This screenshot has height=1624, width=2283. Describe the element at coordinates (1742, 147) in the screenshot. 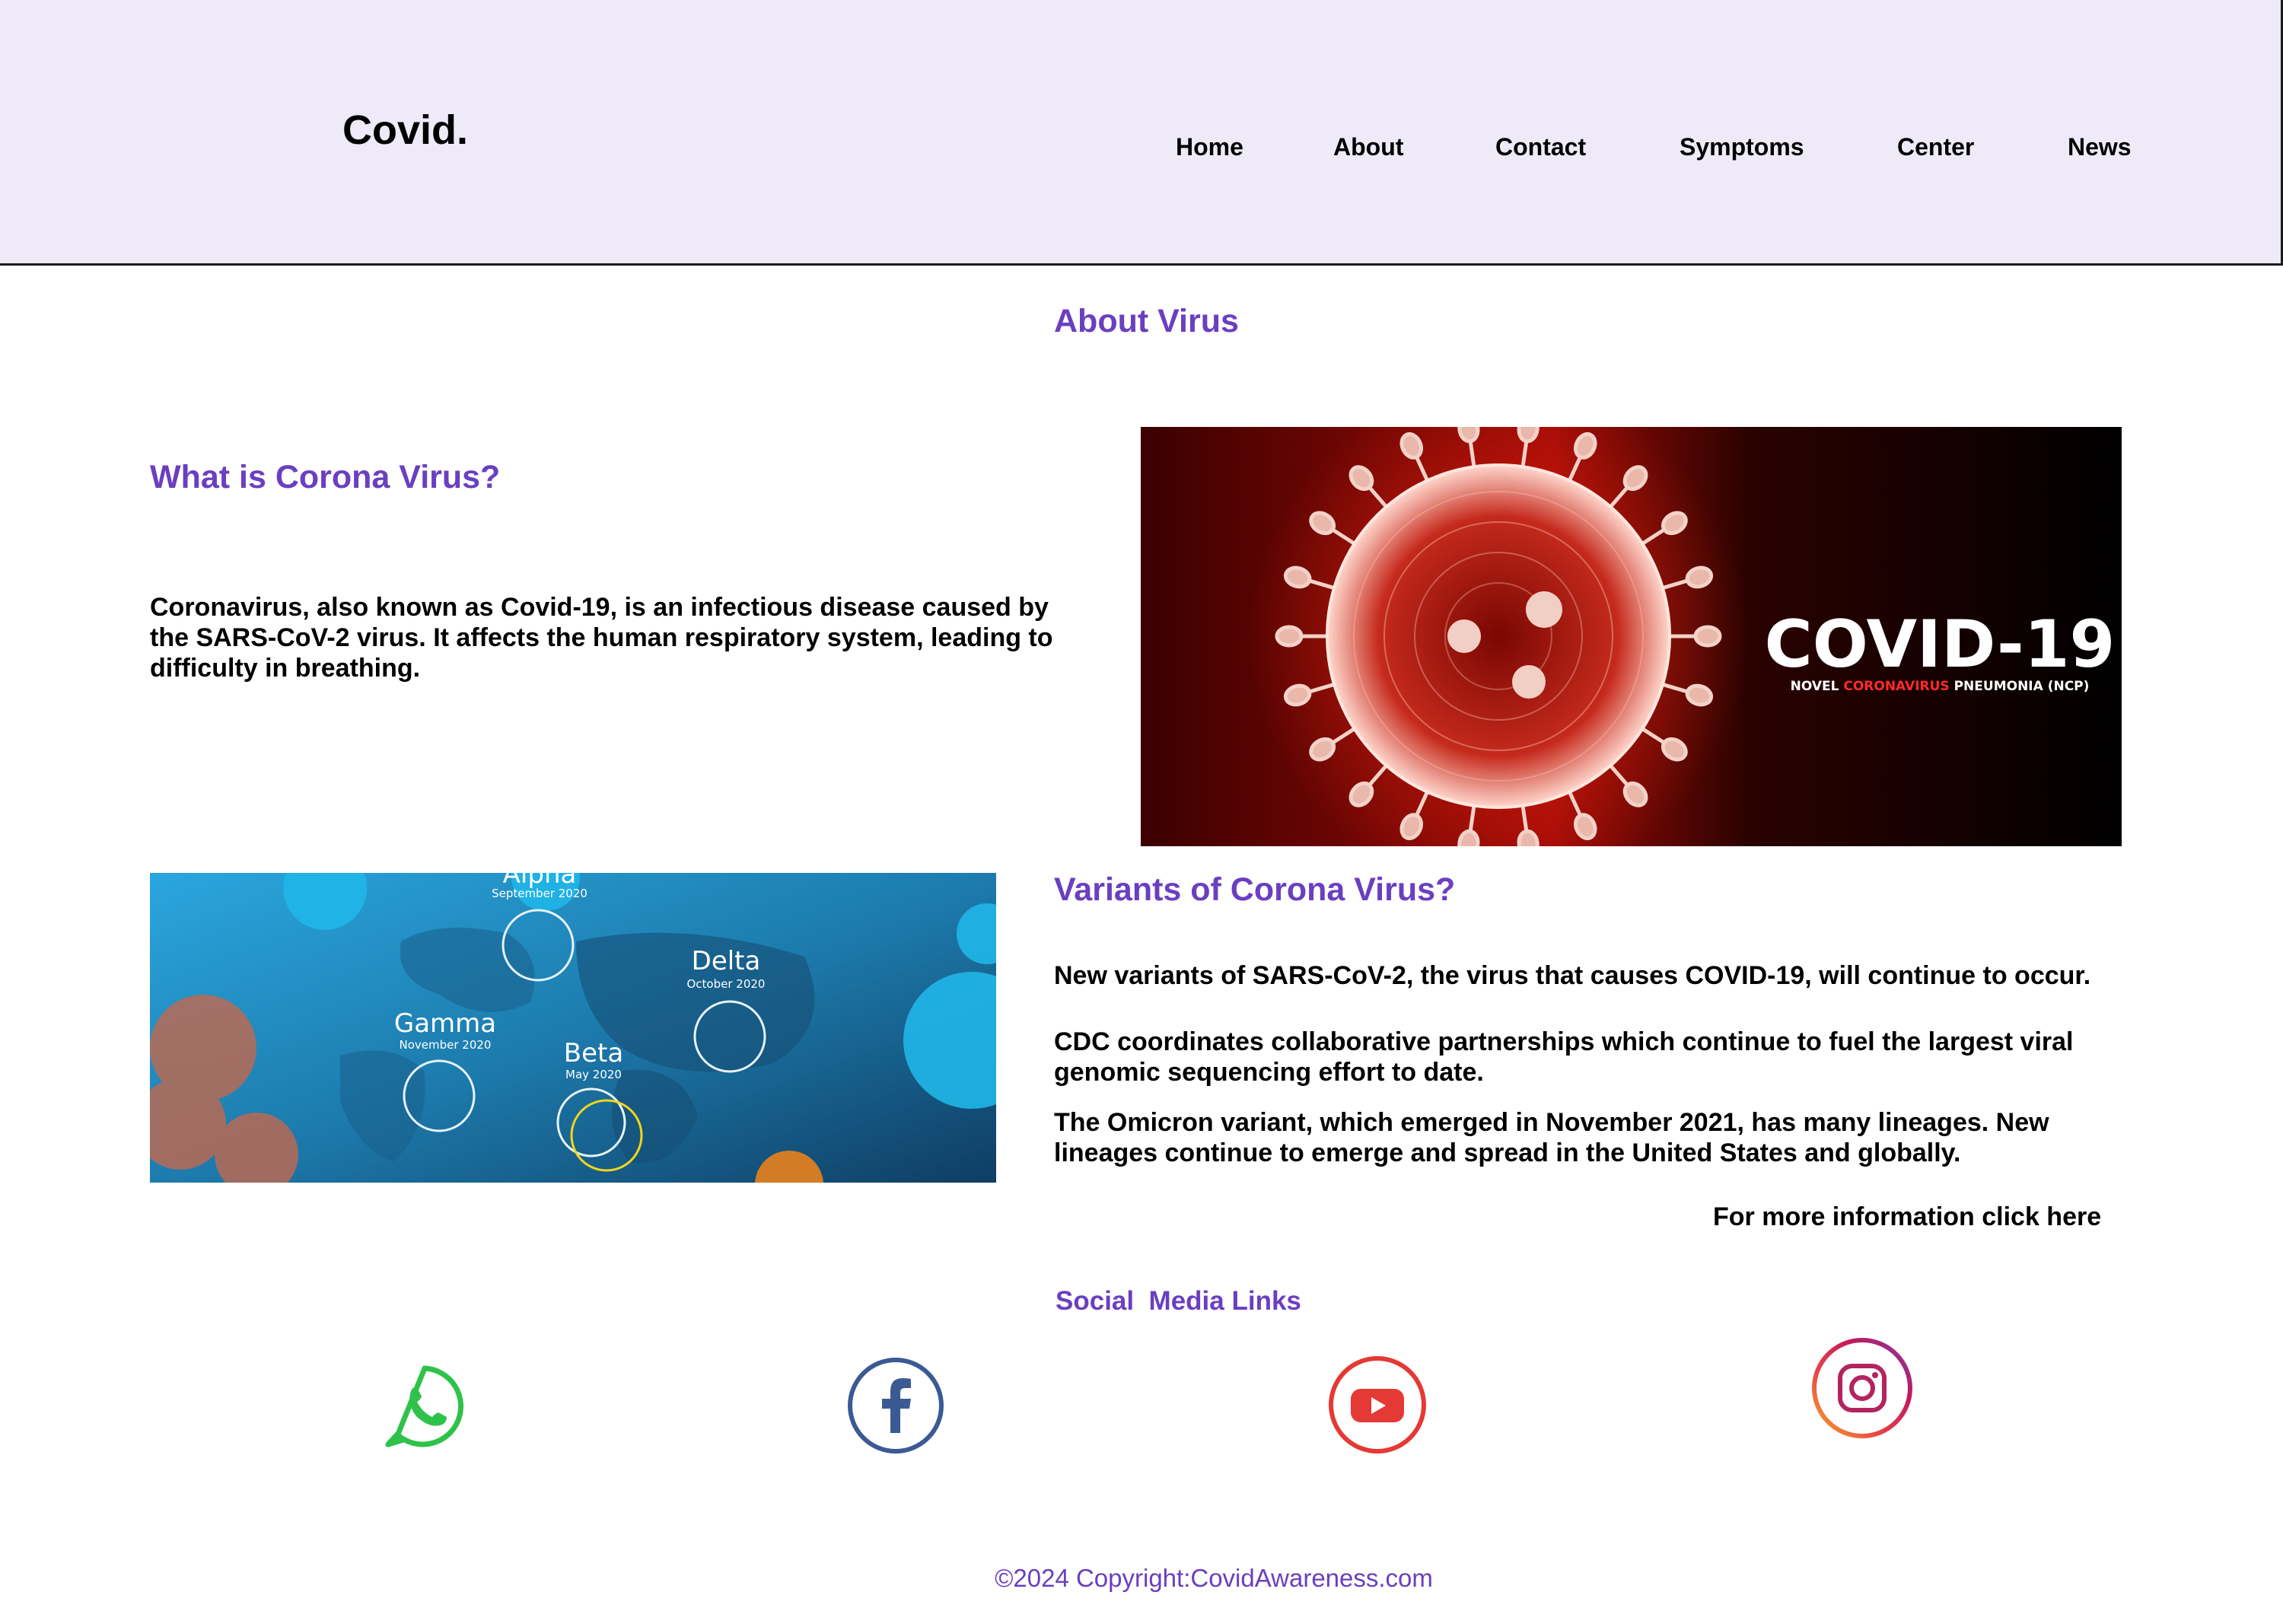

I see `nav-symptoms-link: Symptoms` at that location.